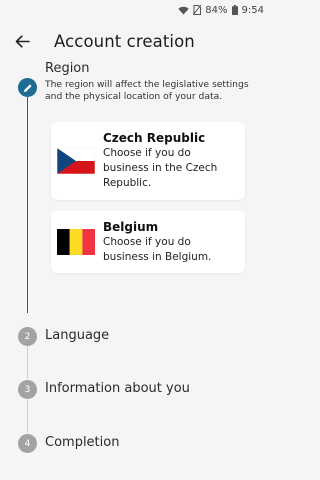 Image resolution: width=320 pixels, height=480 pixels. Describe the element at coordinates (135, 10) in the screenshot. I see `status-bar: 84% 9:54` at that location.